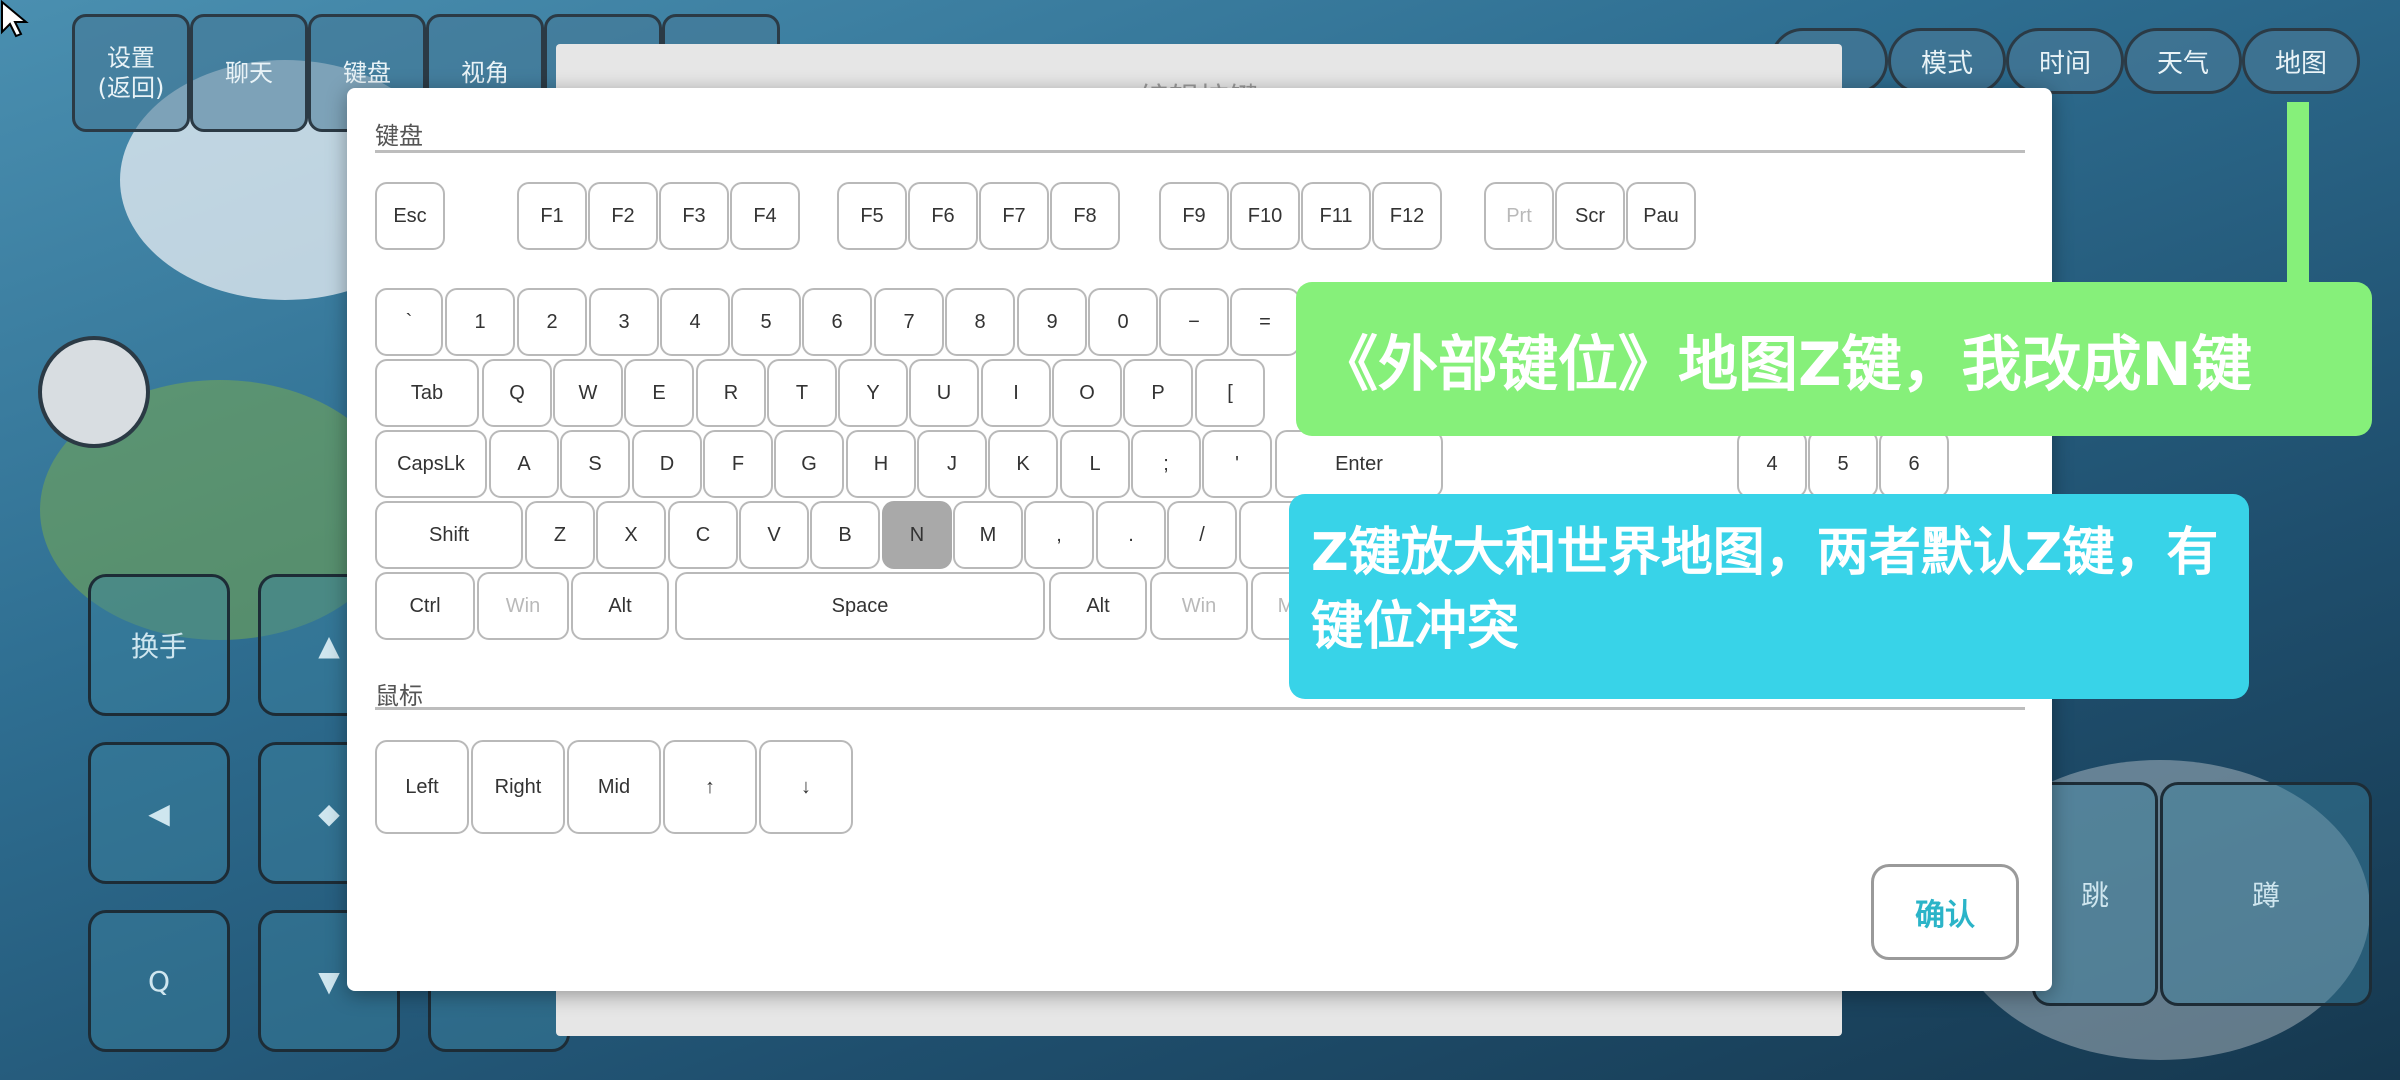 This screenshot has width=2400, height=1080. What do you see at coordinates (1194, 322) in the screenshot?
I see `key-minus: −` at bounding box center [1194, 322].